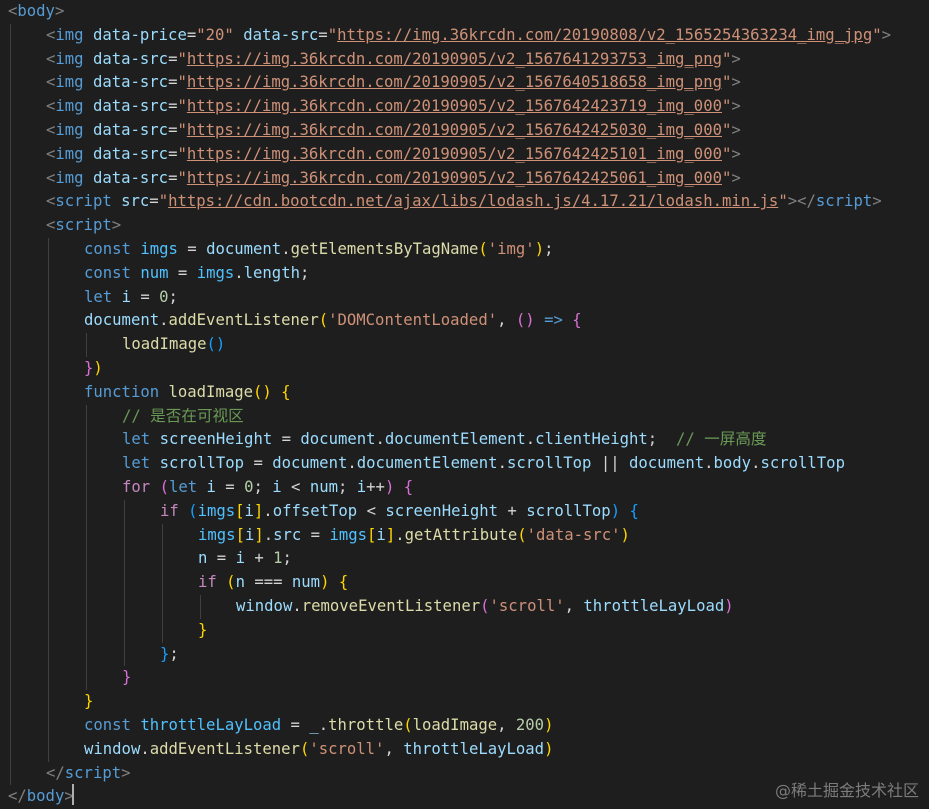 Image resolution: width=929 pixels, height=809 pixels. Describe the element at coordinates (511, 249) in the screenshot. I see `code-token: 'img'` at that location.